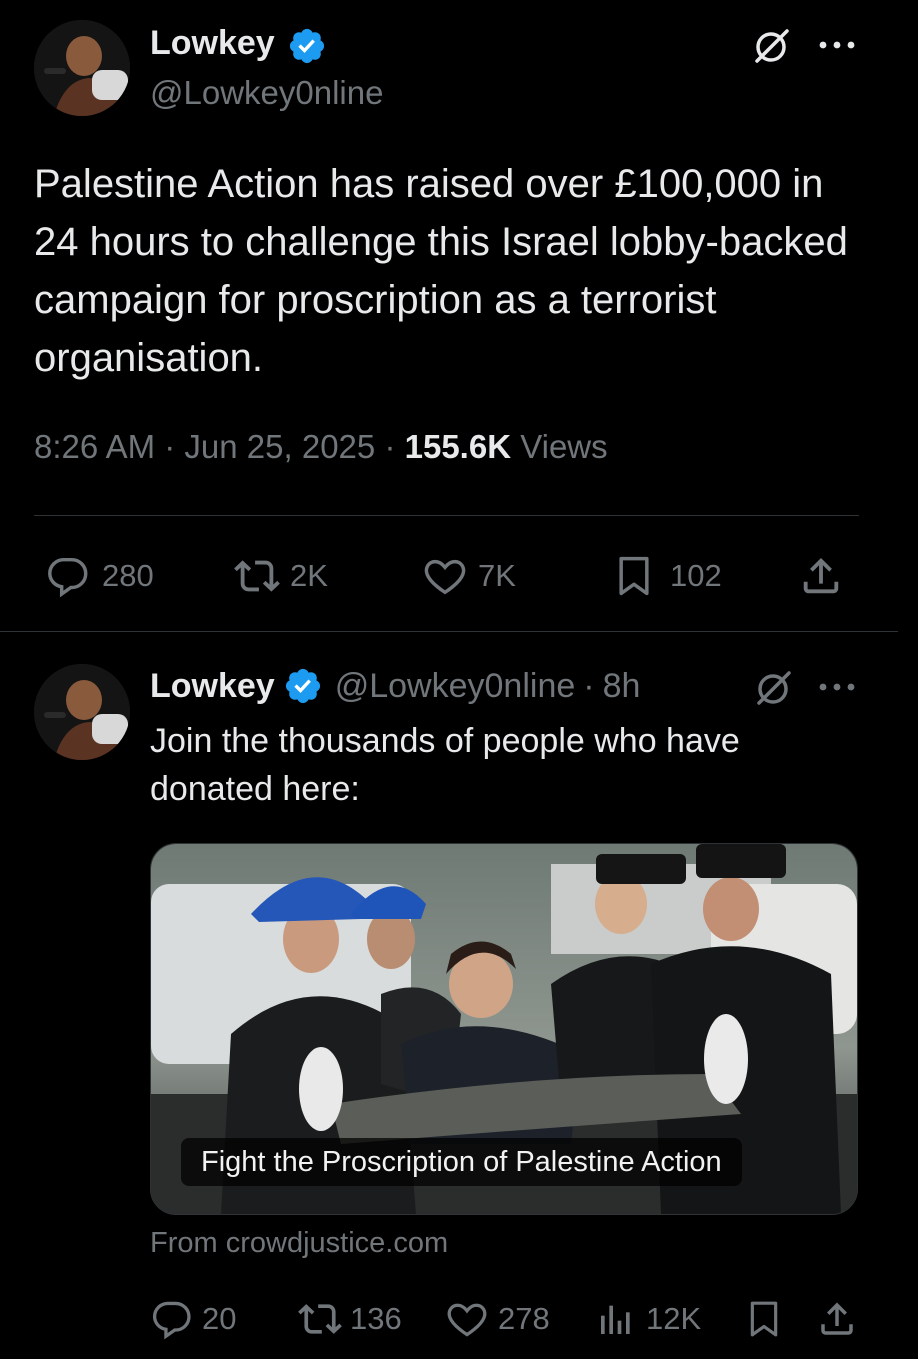 Image resolution: width=918 pixels, height=1359 pixels. Describe the element at coordinates (376, 1318) in the screenshot. I see `repost-count: 136` at that location.